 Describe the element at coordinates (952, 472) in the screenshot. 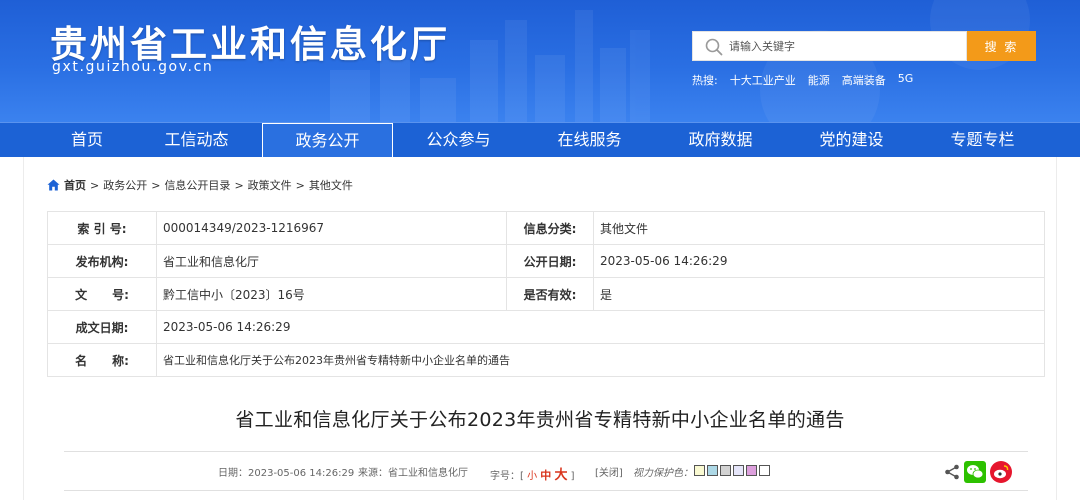

I see `share-icon` at that location.